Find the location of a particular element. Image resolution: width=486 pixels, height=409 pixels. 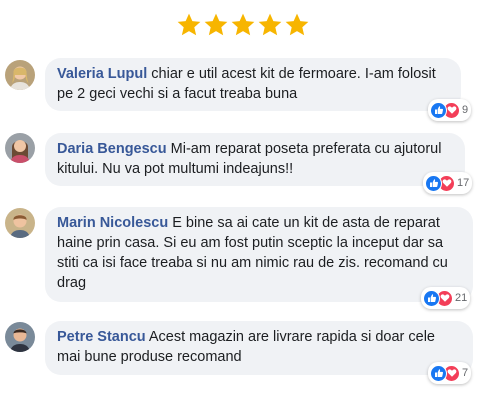

reaction-count: 9 is located at coordinates (465, 110).